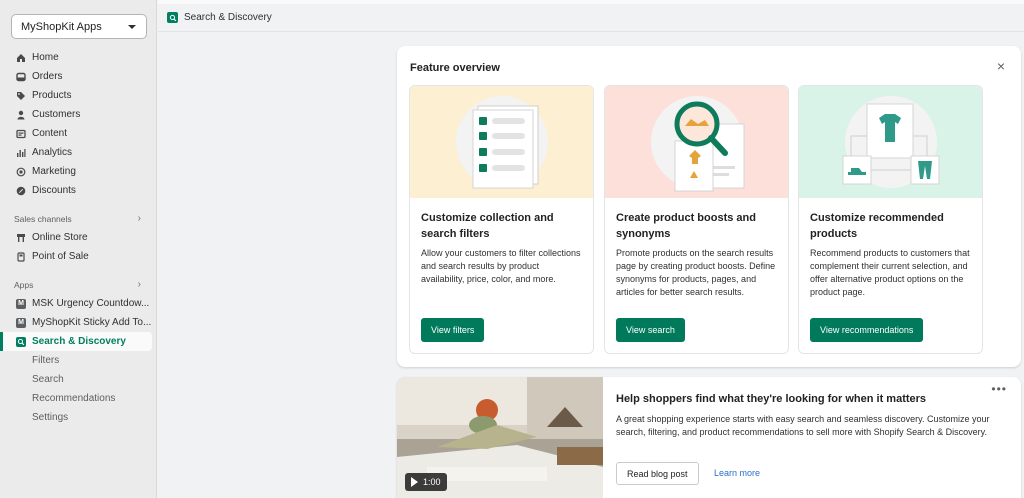 This screenshot has height=498, width=1024. What do you see at coordinates (650, 330) in the screenshot?
I see `view-search-button: View search` at bounding box center [650, 330].